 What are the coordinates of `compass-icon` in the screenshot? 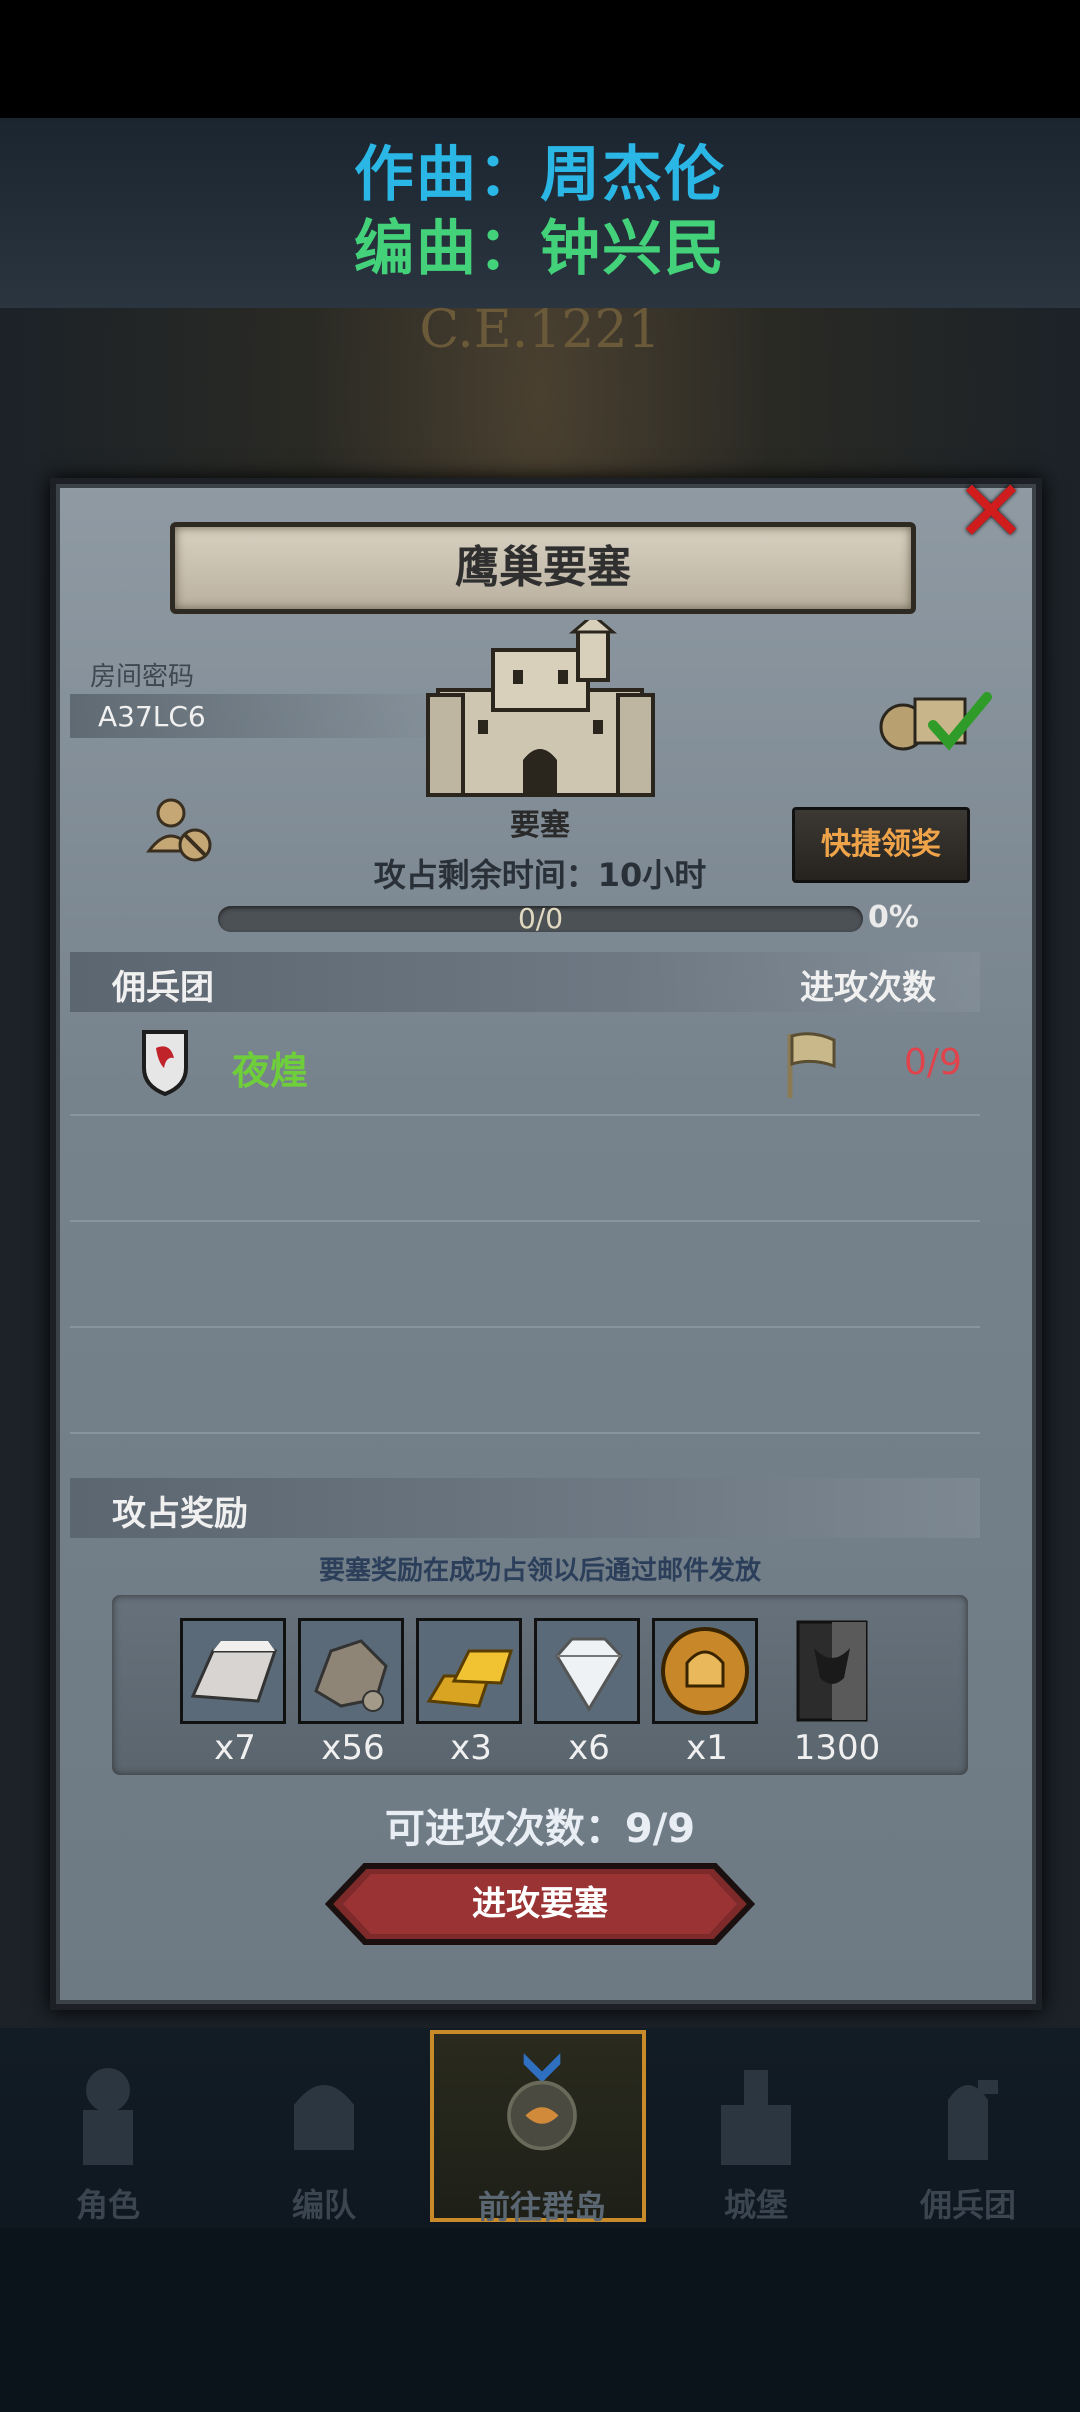 It's located at (542, 2102).